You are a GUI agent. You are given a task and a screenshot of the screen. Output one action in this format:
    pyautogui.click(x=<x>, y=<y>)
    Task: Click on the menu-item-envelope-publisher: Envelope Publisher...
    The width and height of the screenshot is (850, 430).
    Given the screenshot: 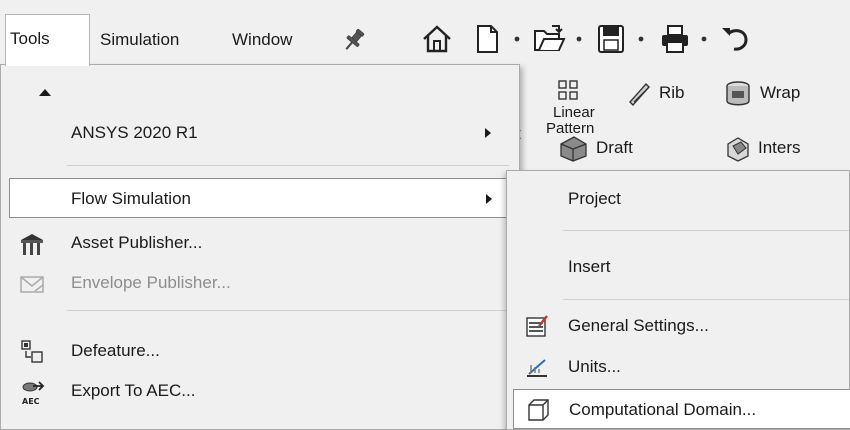 What is the action you would take?
    pyautogui.click(x=260, y=283)
    